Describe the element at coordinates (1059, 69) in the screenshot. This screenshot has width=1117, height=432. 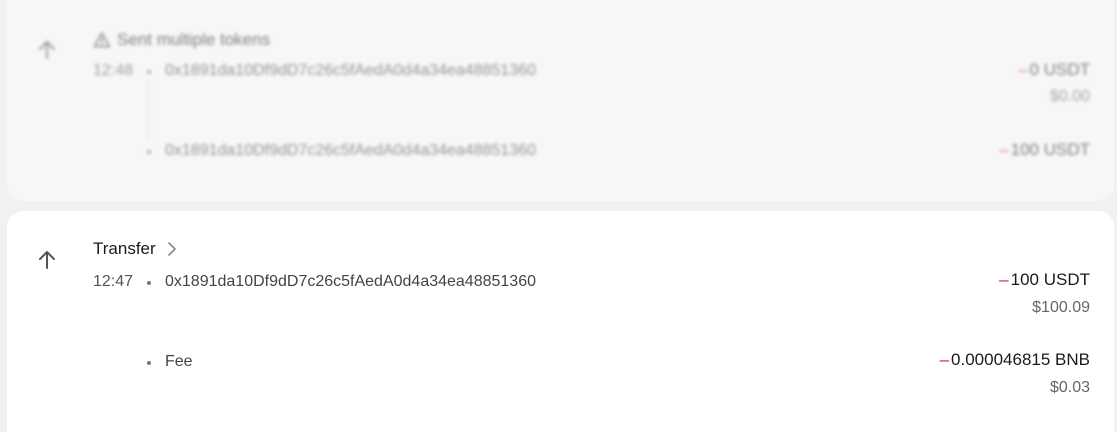
I see `amount-text: 0 USDT` at that location.